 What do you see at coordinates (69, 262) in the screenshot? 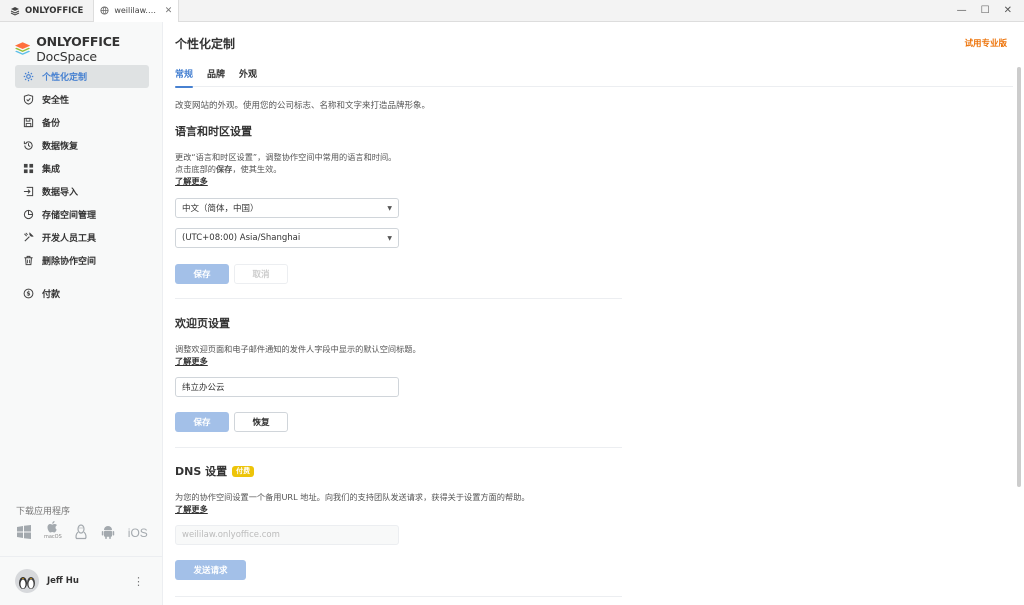
I see `sidebar-item-label: 删除协作空间` at bounding box center [69, 262].